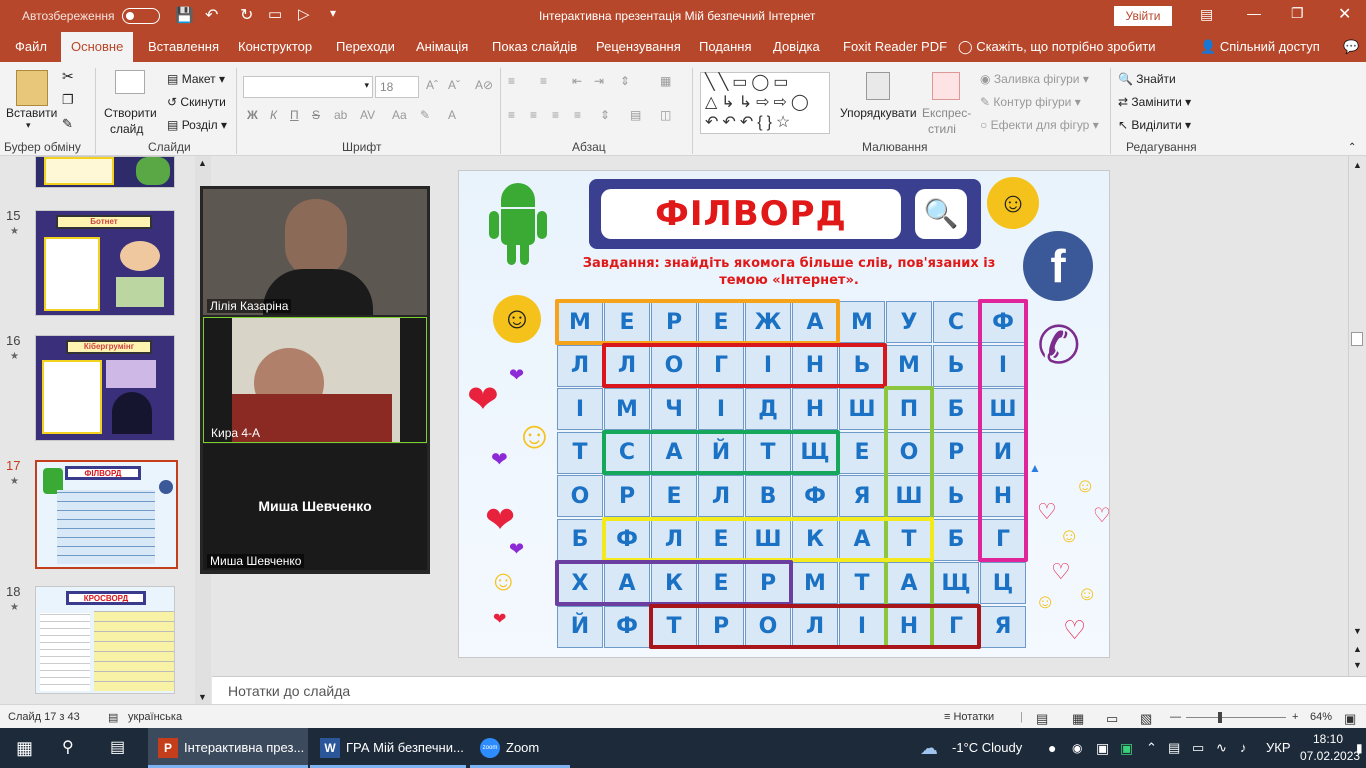 This screenshot has width=1366, height=768. I want to click on shrink-font-icon: Aˇ, so click(454, 85).